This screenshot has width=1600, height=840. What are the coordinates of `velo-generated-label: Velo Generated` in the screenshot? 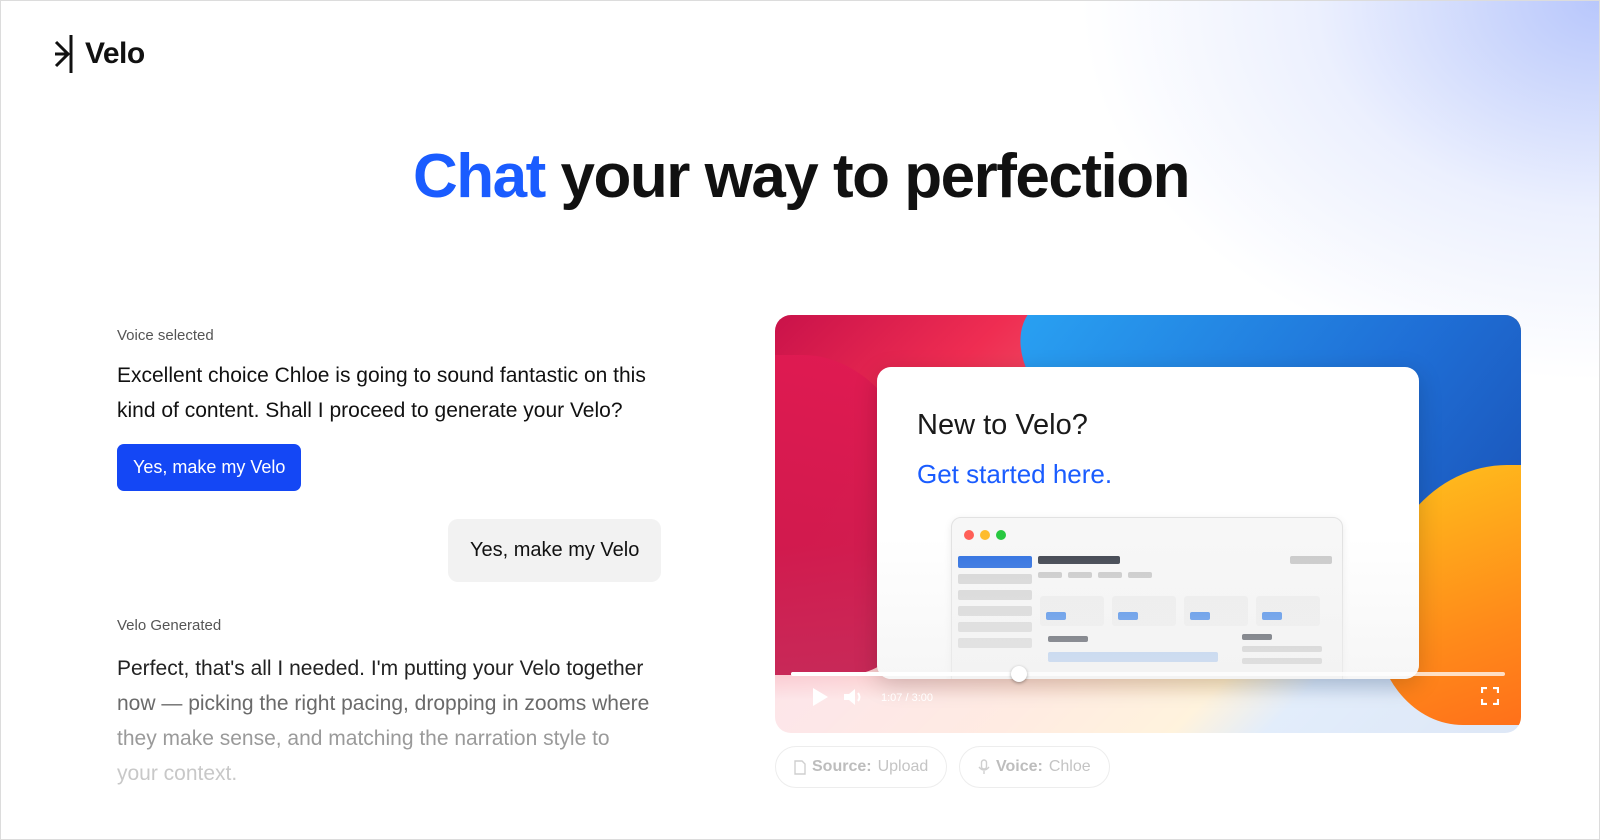 It's located at (169, 625).